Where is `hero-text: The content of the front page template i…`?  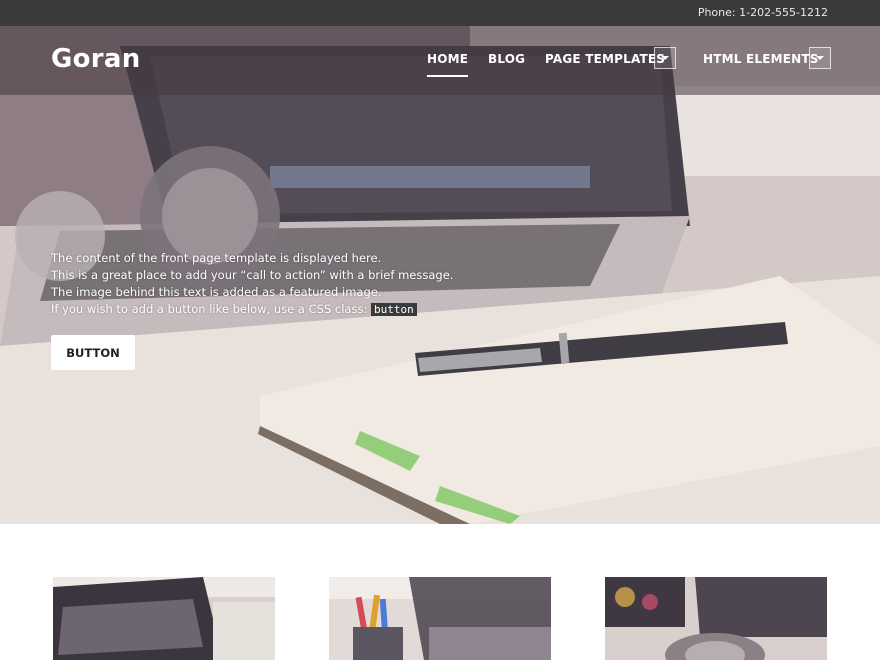 hero-text: The content of the front page template i… is located at coordinates (261, 284).